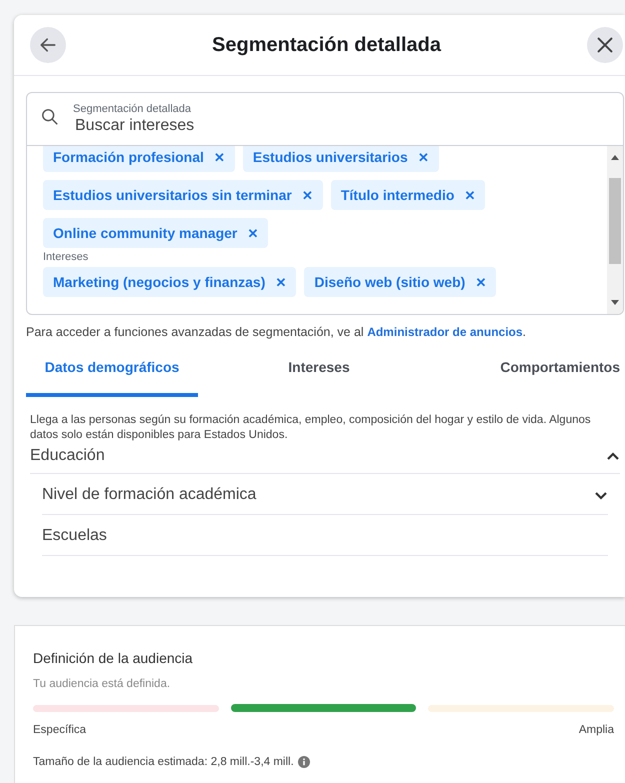 This screenshot has width=625, height=783. What do you see at coordinates (132, 109) in the screenshot?
I see `field-label: Segmentación detallada` at bounding box center [132, 109].